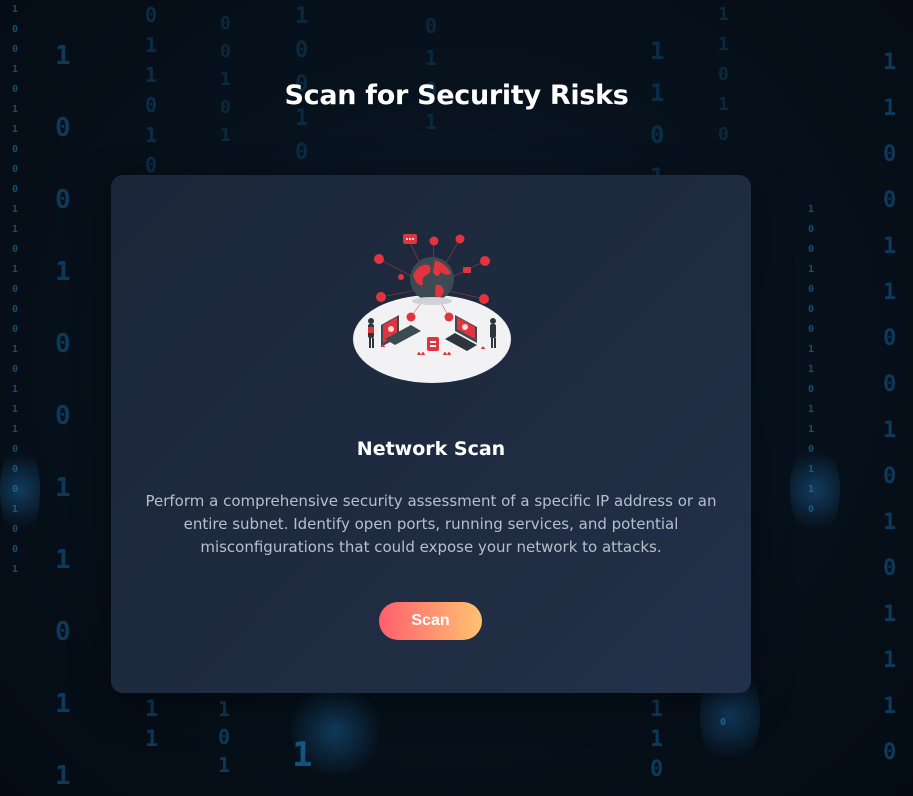 The image size is (913, 796). Describe the element at coordinates (456, 95) in the screenshot. I see `page-title: Scan for Security Risks` at that location.